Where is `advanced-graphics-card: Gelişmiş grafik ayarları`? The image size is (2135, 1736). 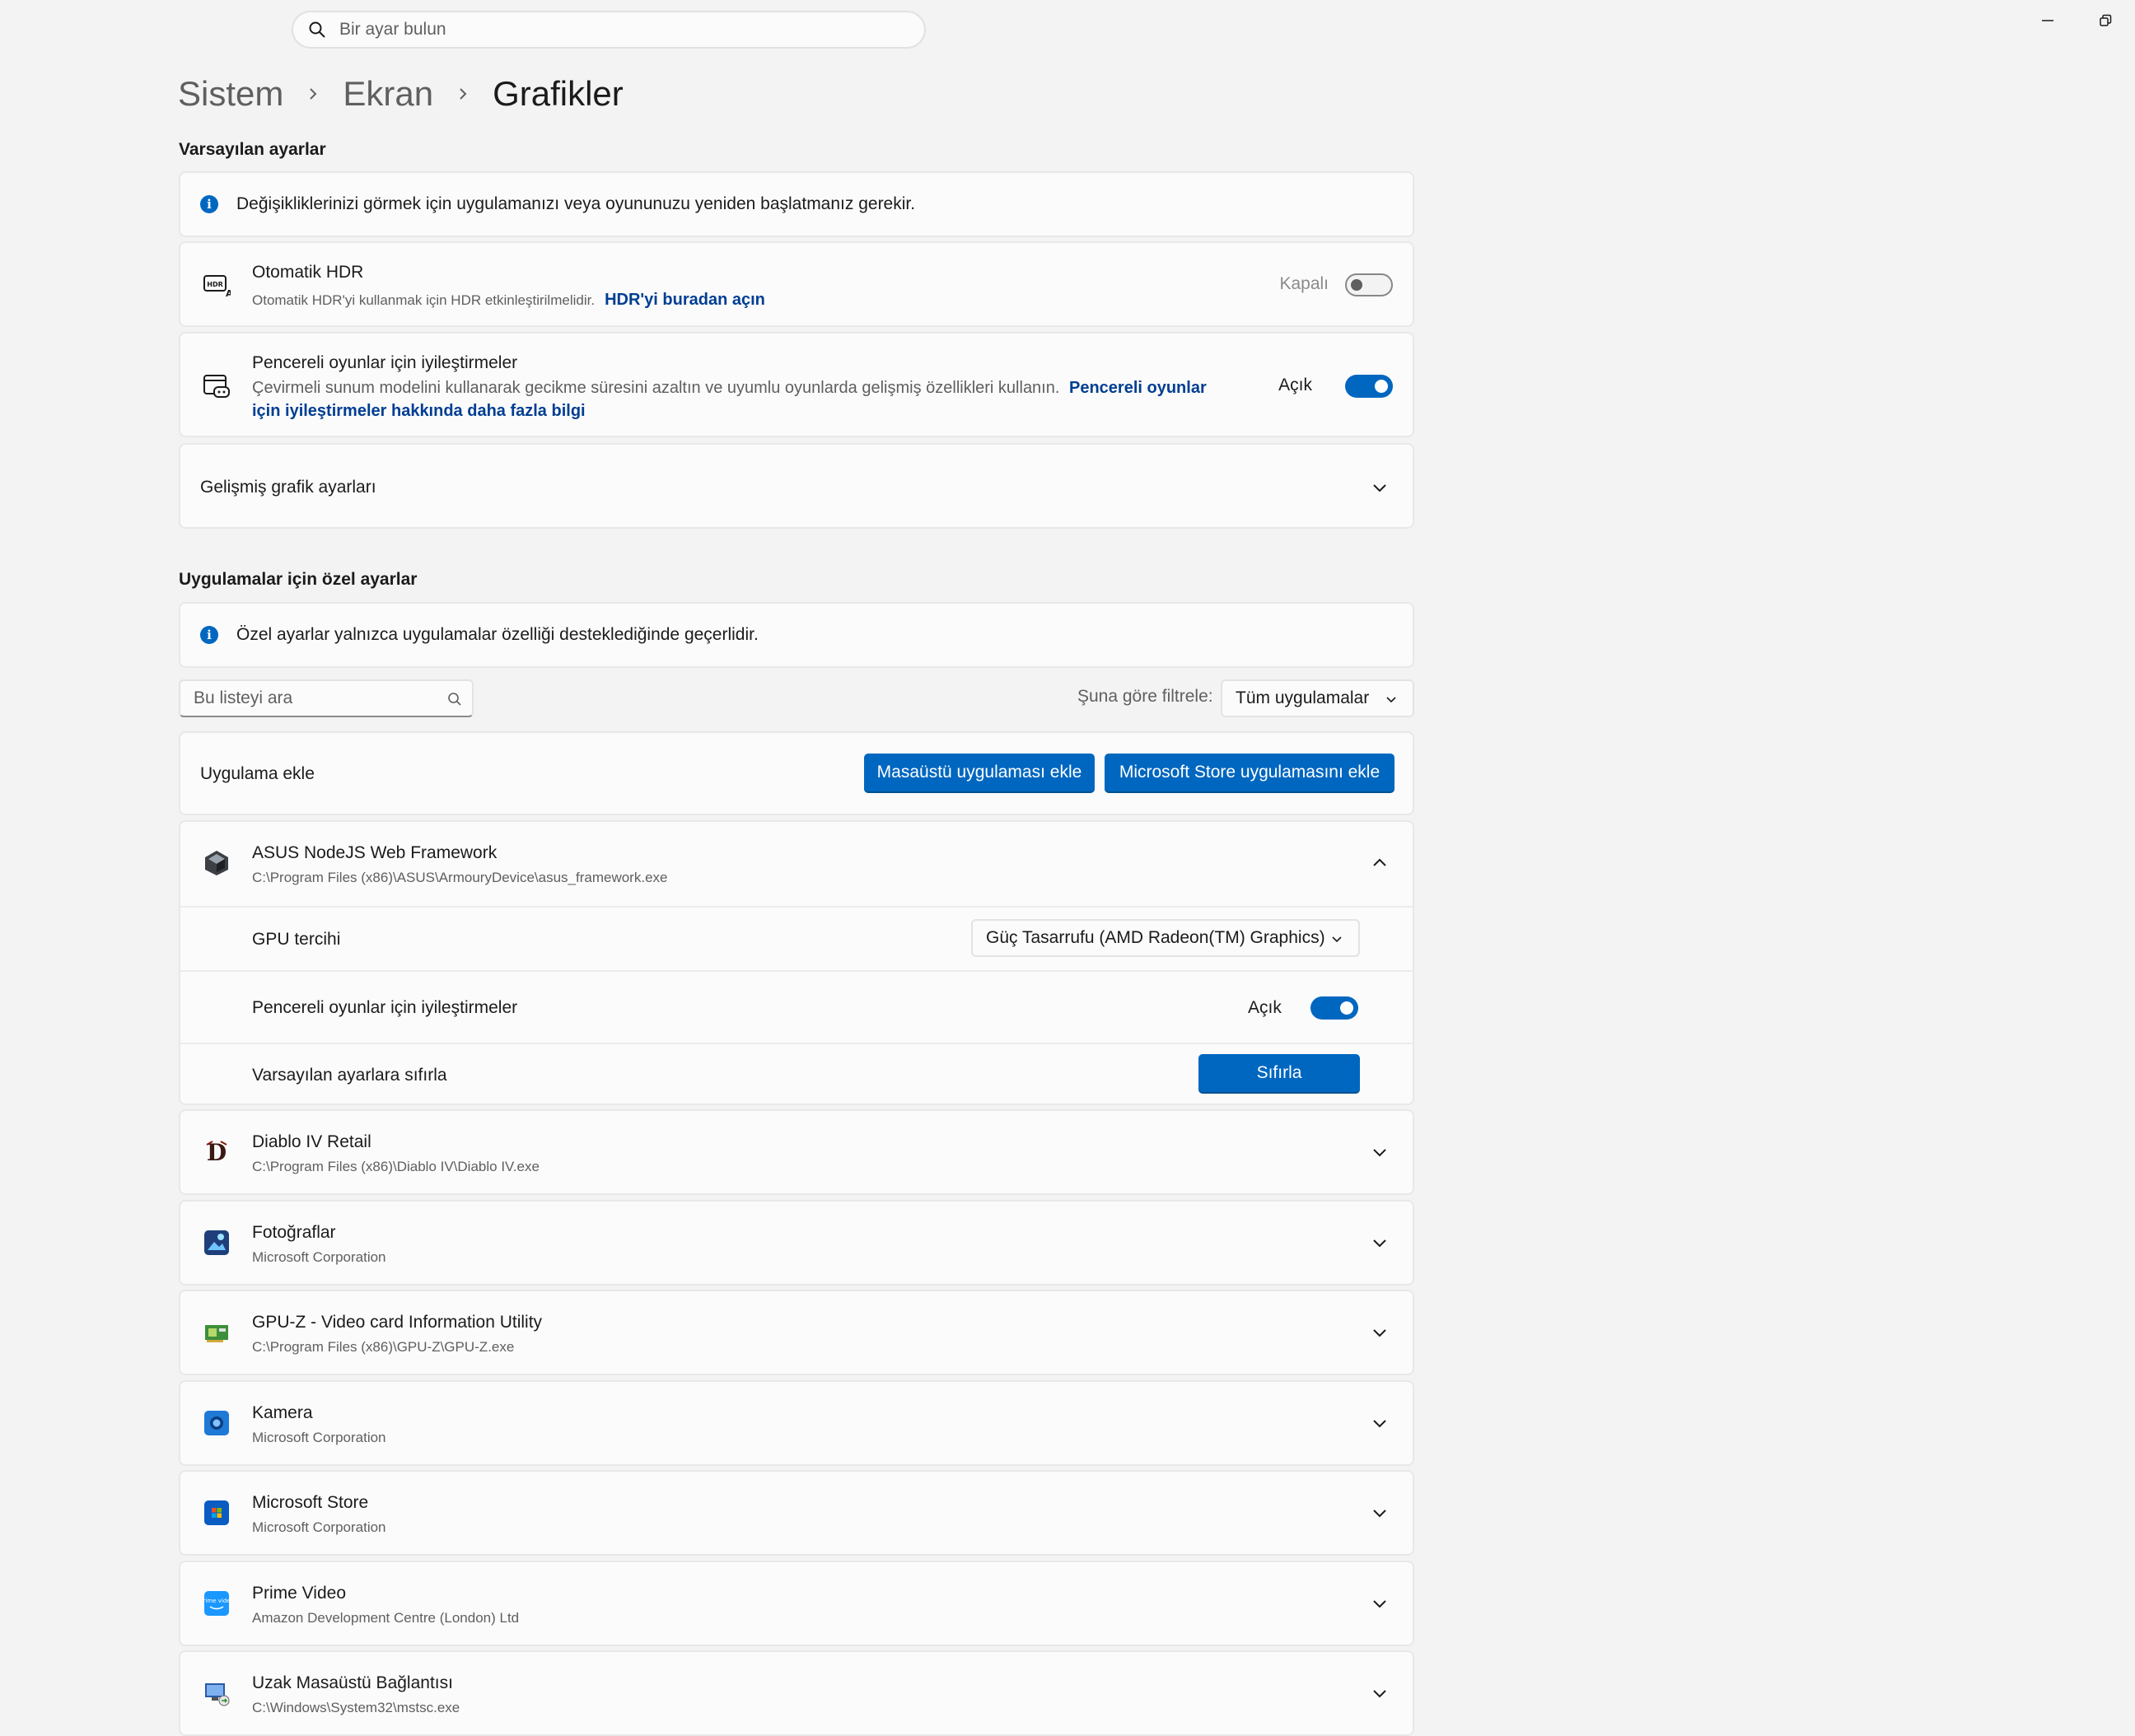
advanced-graphics-card: Gelişmiş grafik ayarları is located at coordinates (796, 486).